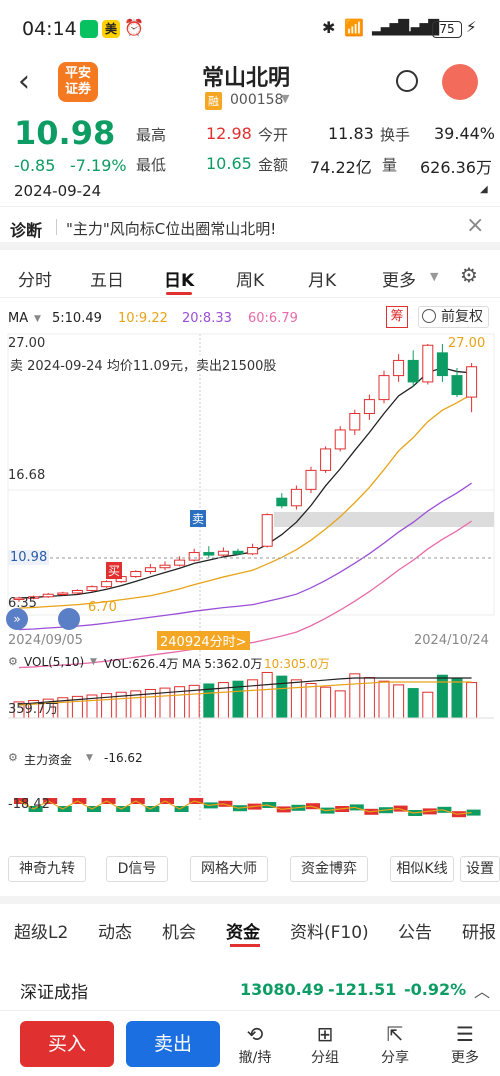 This screenshot has width=500, height=1076. I want to click on index-ticker: 深证成指 13080.49 -121.51 -0.92% ︿, so click(250, 982).